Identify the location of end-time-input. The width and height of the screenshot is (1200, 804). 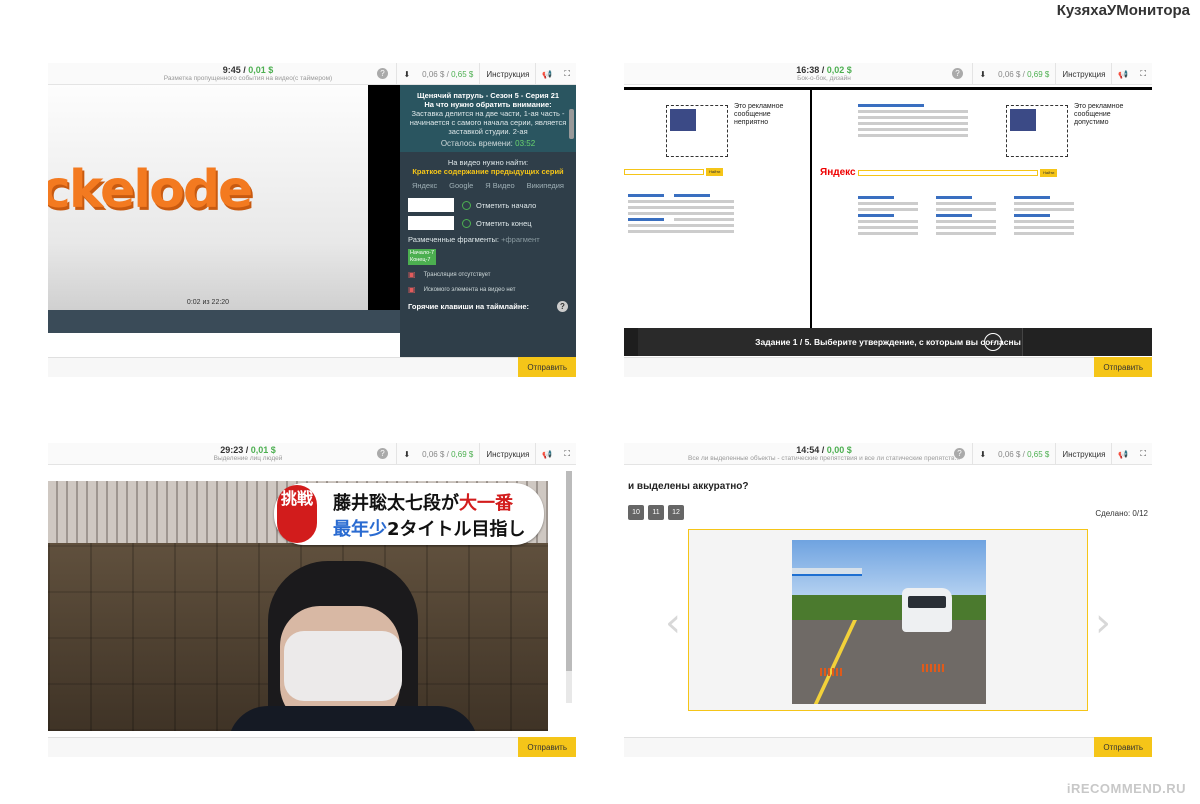
(431, 223).